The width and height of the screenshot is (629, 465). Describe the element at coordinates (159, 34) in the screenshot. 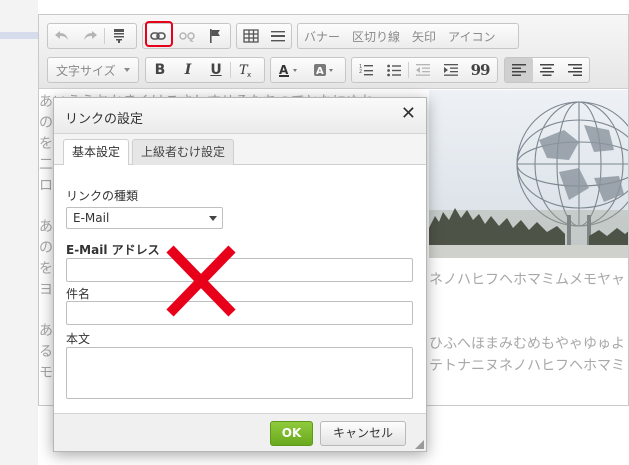

I see `link-button-highlight` at that location.